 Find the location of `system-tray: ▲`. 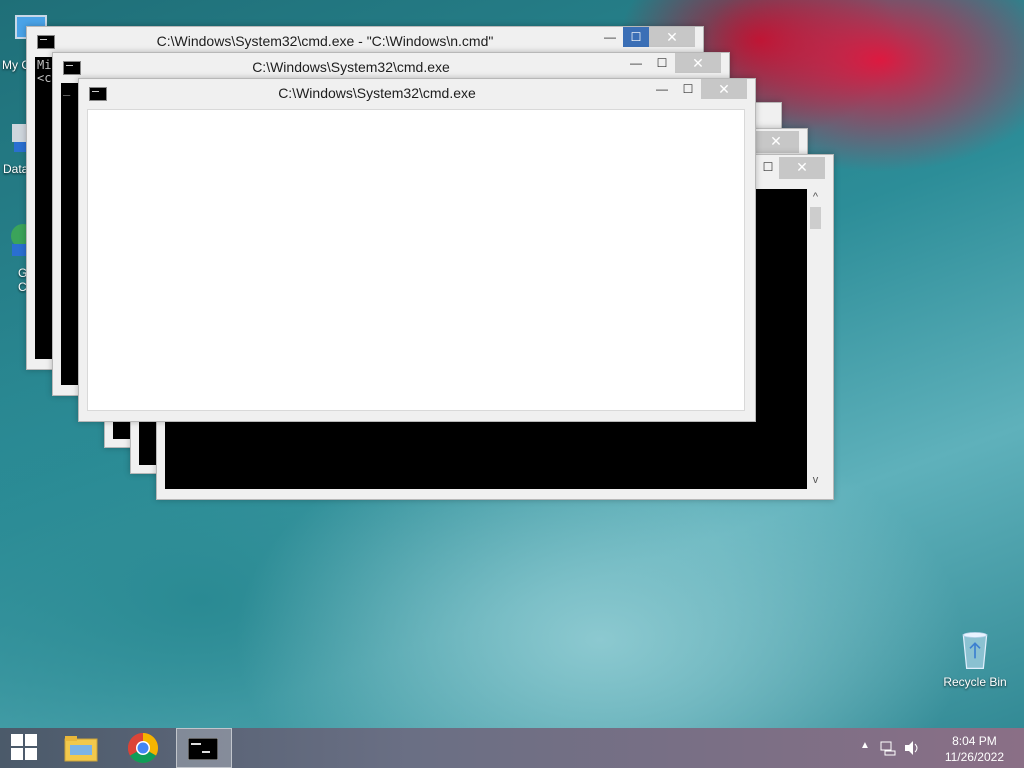

system-tray: ▲ is located at coordinates (894, 748).